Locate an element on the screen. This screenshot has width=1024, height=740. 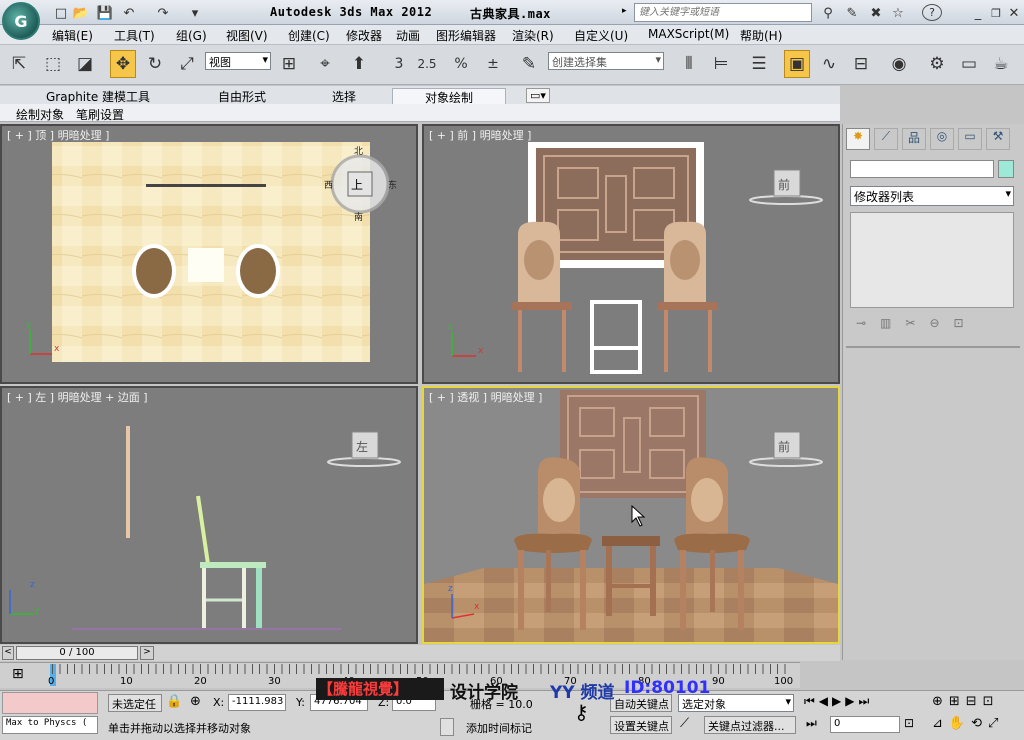
menu-rendering: 渲染(R) is located at coordinates (533, 35).